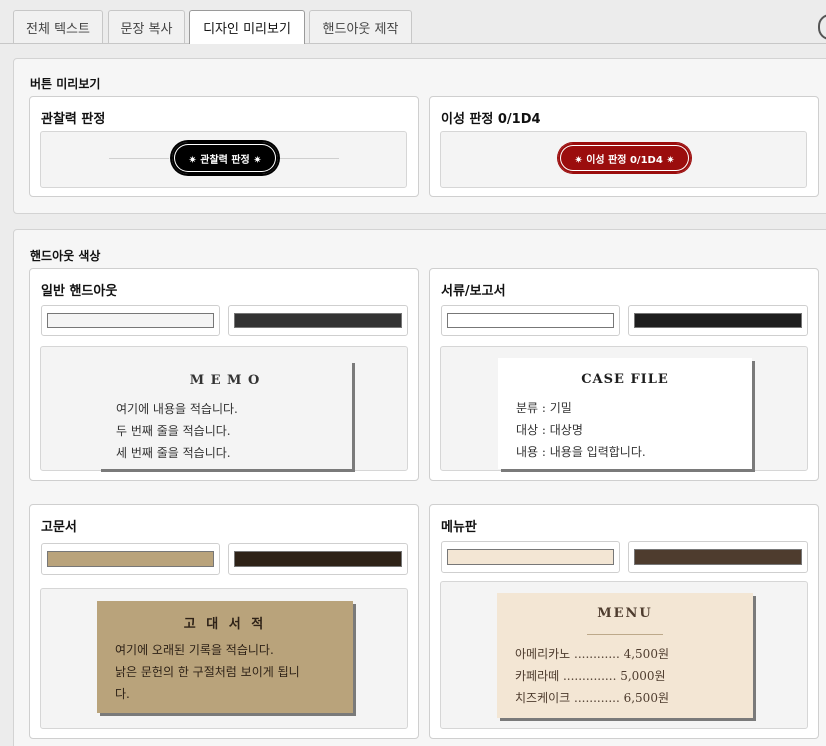  Describe the element at coordinates (822, 27) in the screenshot. I see `scroll-indicator-icon` at that location.